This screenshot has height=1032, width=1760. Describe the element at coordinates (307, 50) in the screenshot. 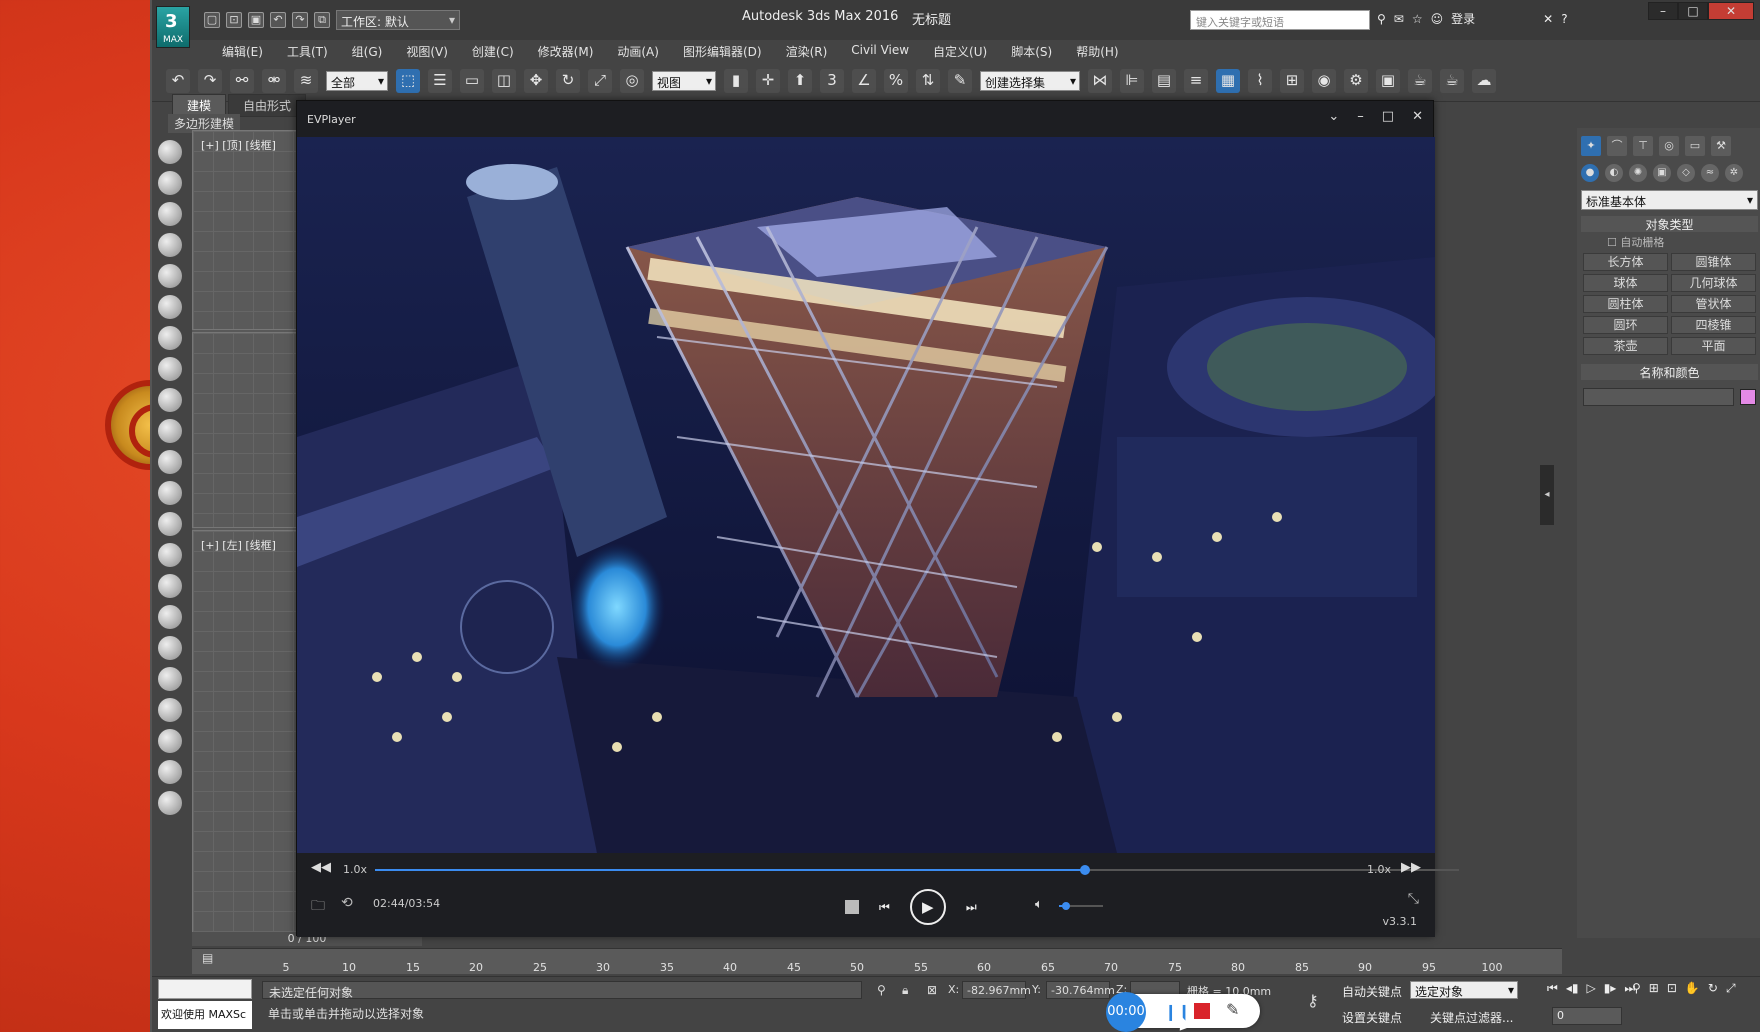

I see `menu-item: 工具(T)` at that location.